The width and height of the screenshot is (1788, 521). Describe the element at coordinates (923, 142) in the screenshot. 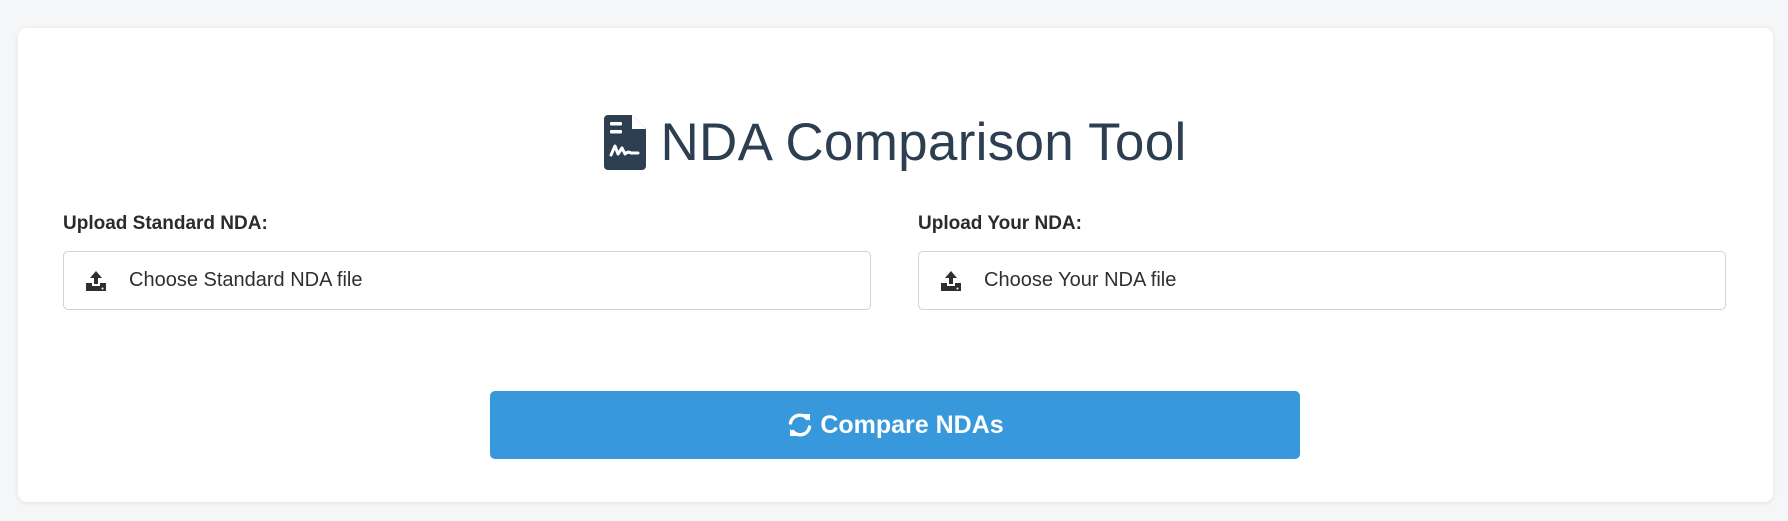

I see `page-title: NDA Comparison Tool` at that location.